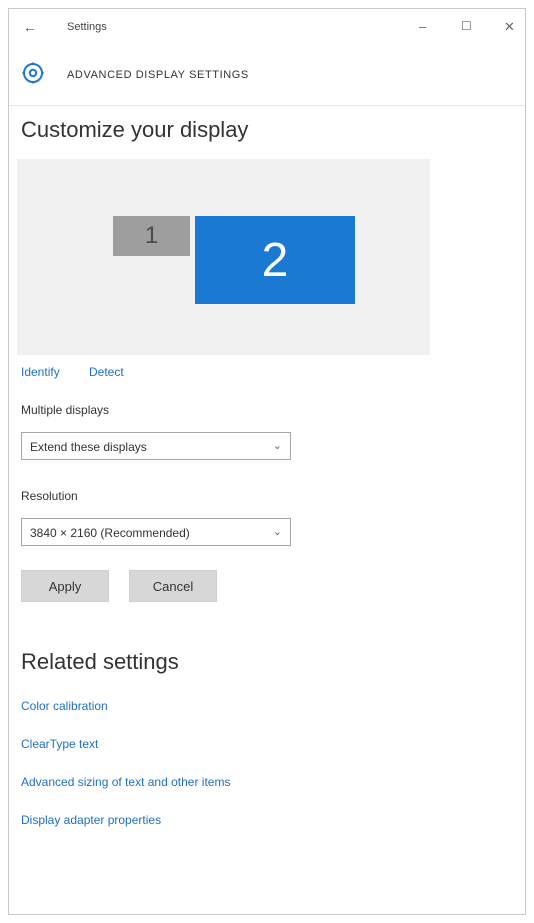  Describe the element at coordinates (91, 820) in the screenshot. I see `display-adapter-properties-link: Display adapter properties` at that location.